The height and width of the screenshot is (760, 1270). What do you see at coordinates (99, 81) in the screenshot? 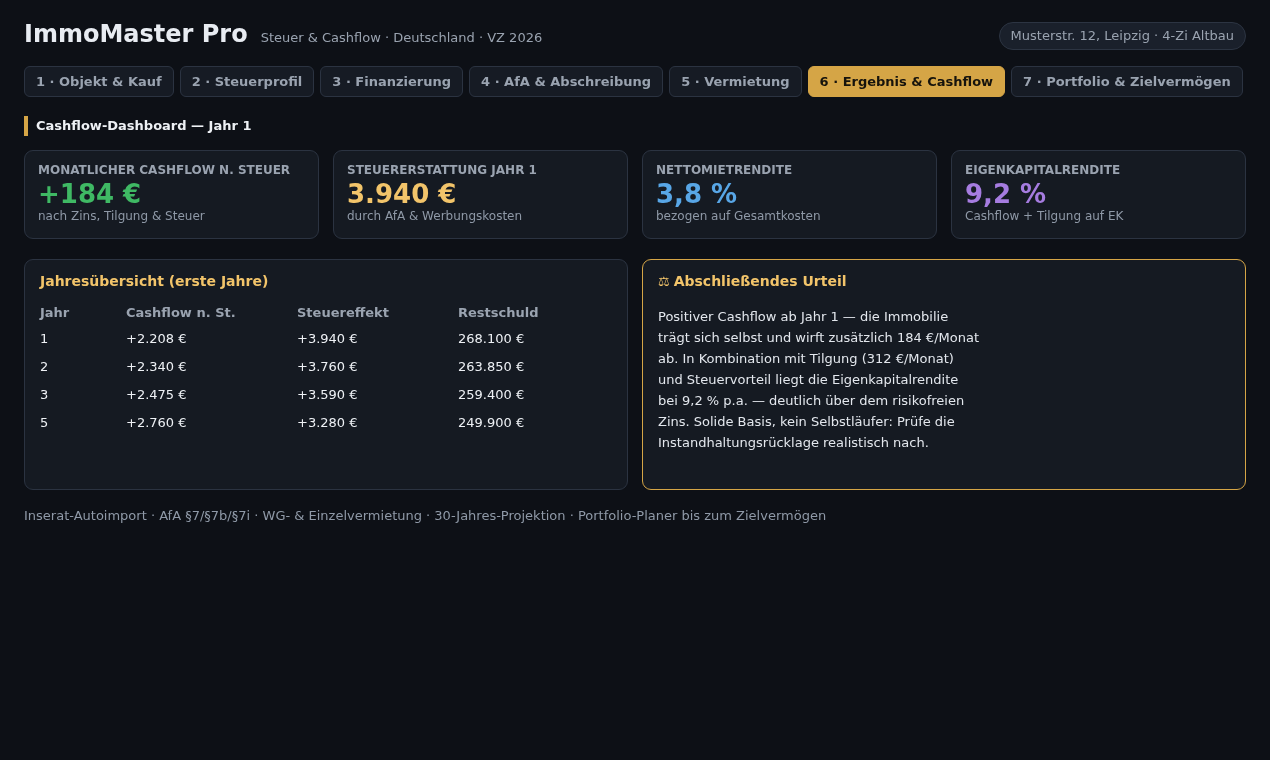
I see `step-tab: 1 · Objekt & Kauf` at bounding box center [99, 81].